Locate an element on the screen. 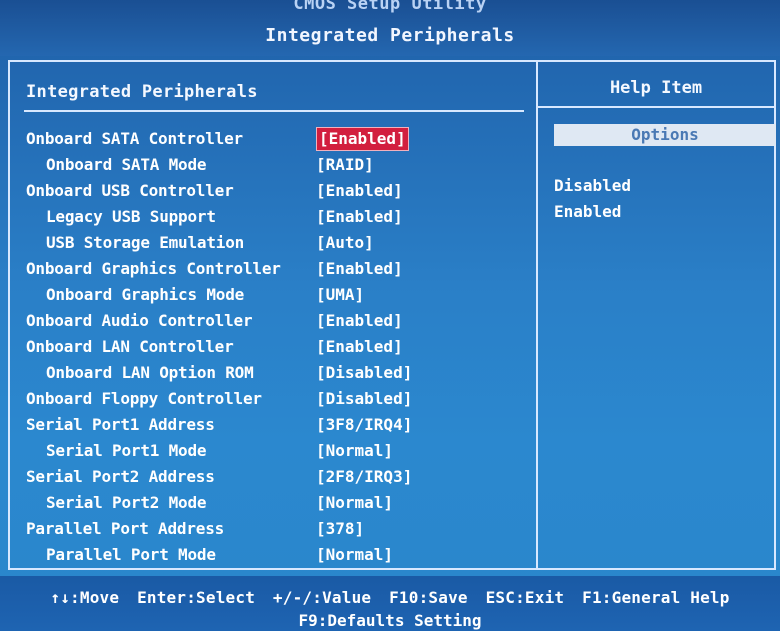 Image resolution: width=780 pixels, height=631 pixels. setting-value: [2F8/IRQ3] is located at coordinates (364, 477).